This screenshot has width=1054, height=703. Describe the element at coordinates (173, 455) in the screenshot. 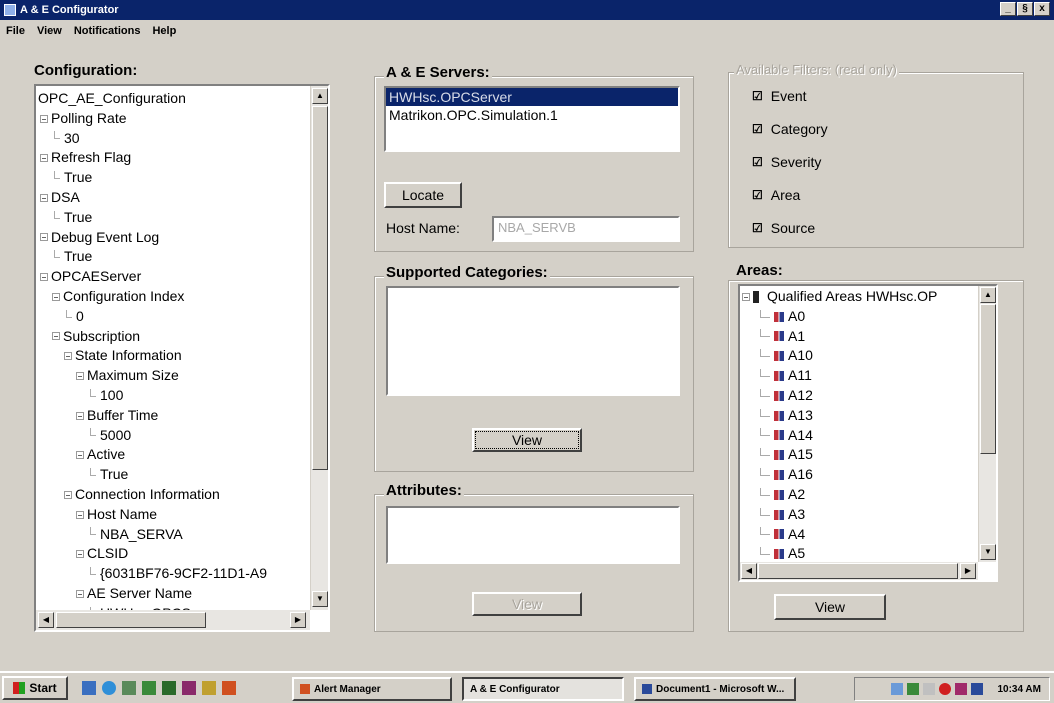

I see `tree-node: Active` at that location.